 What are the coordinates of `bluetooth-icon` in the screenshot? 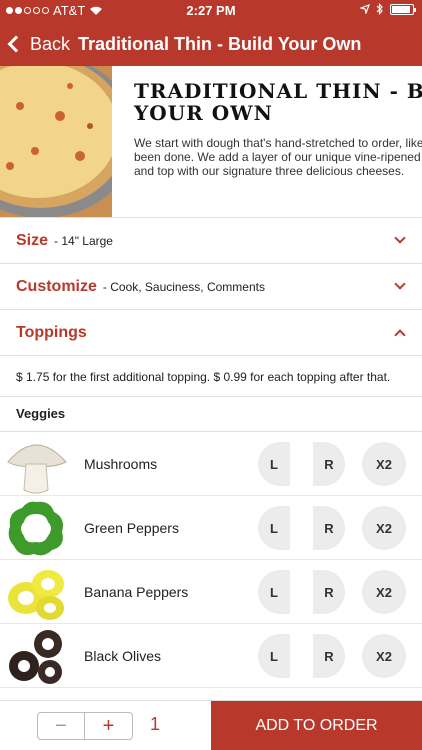 It's located at (379, 9).